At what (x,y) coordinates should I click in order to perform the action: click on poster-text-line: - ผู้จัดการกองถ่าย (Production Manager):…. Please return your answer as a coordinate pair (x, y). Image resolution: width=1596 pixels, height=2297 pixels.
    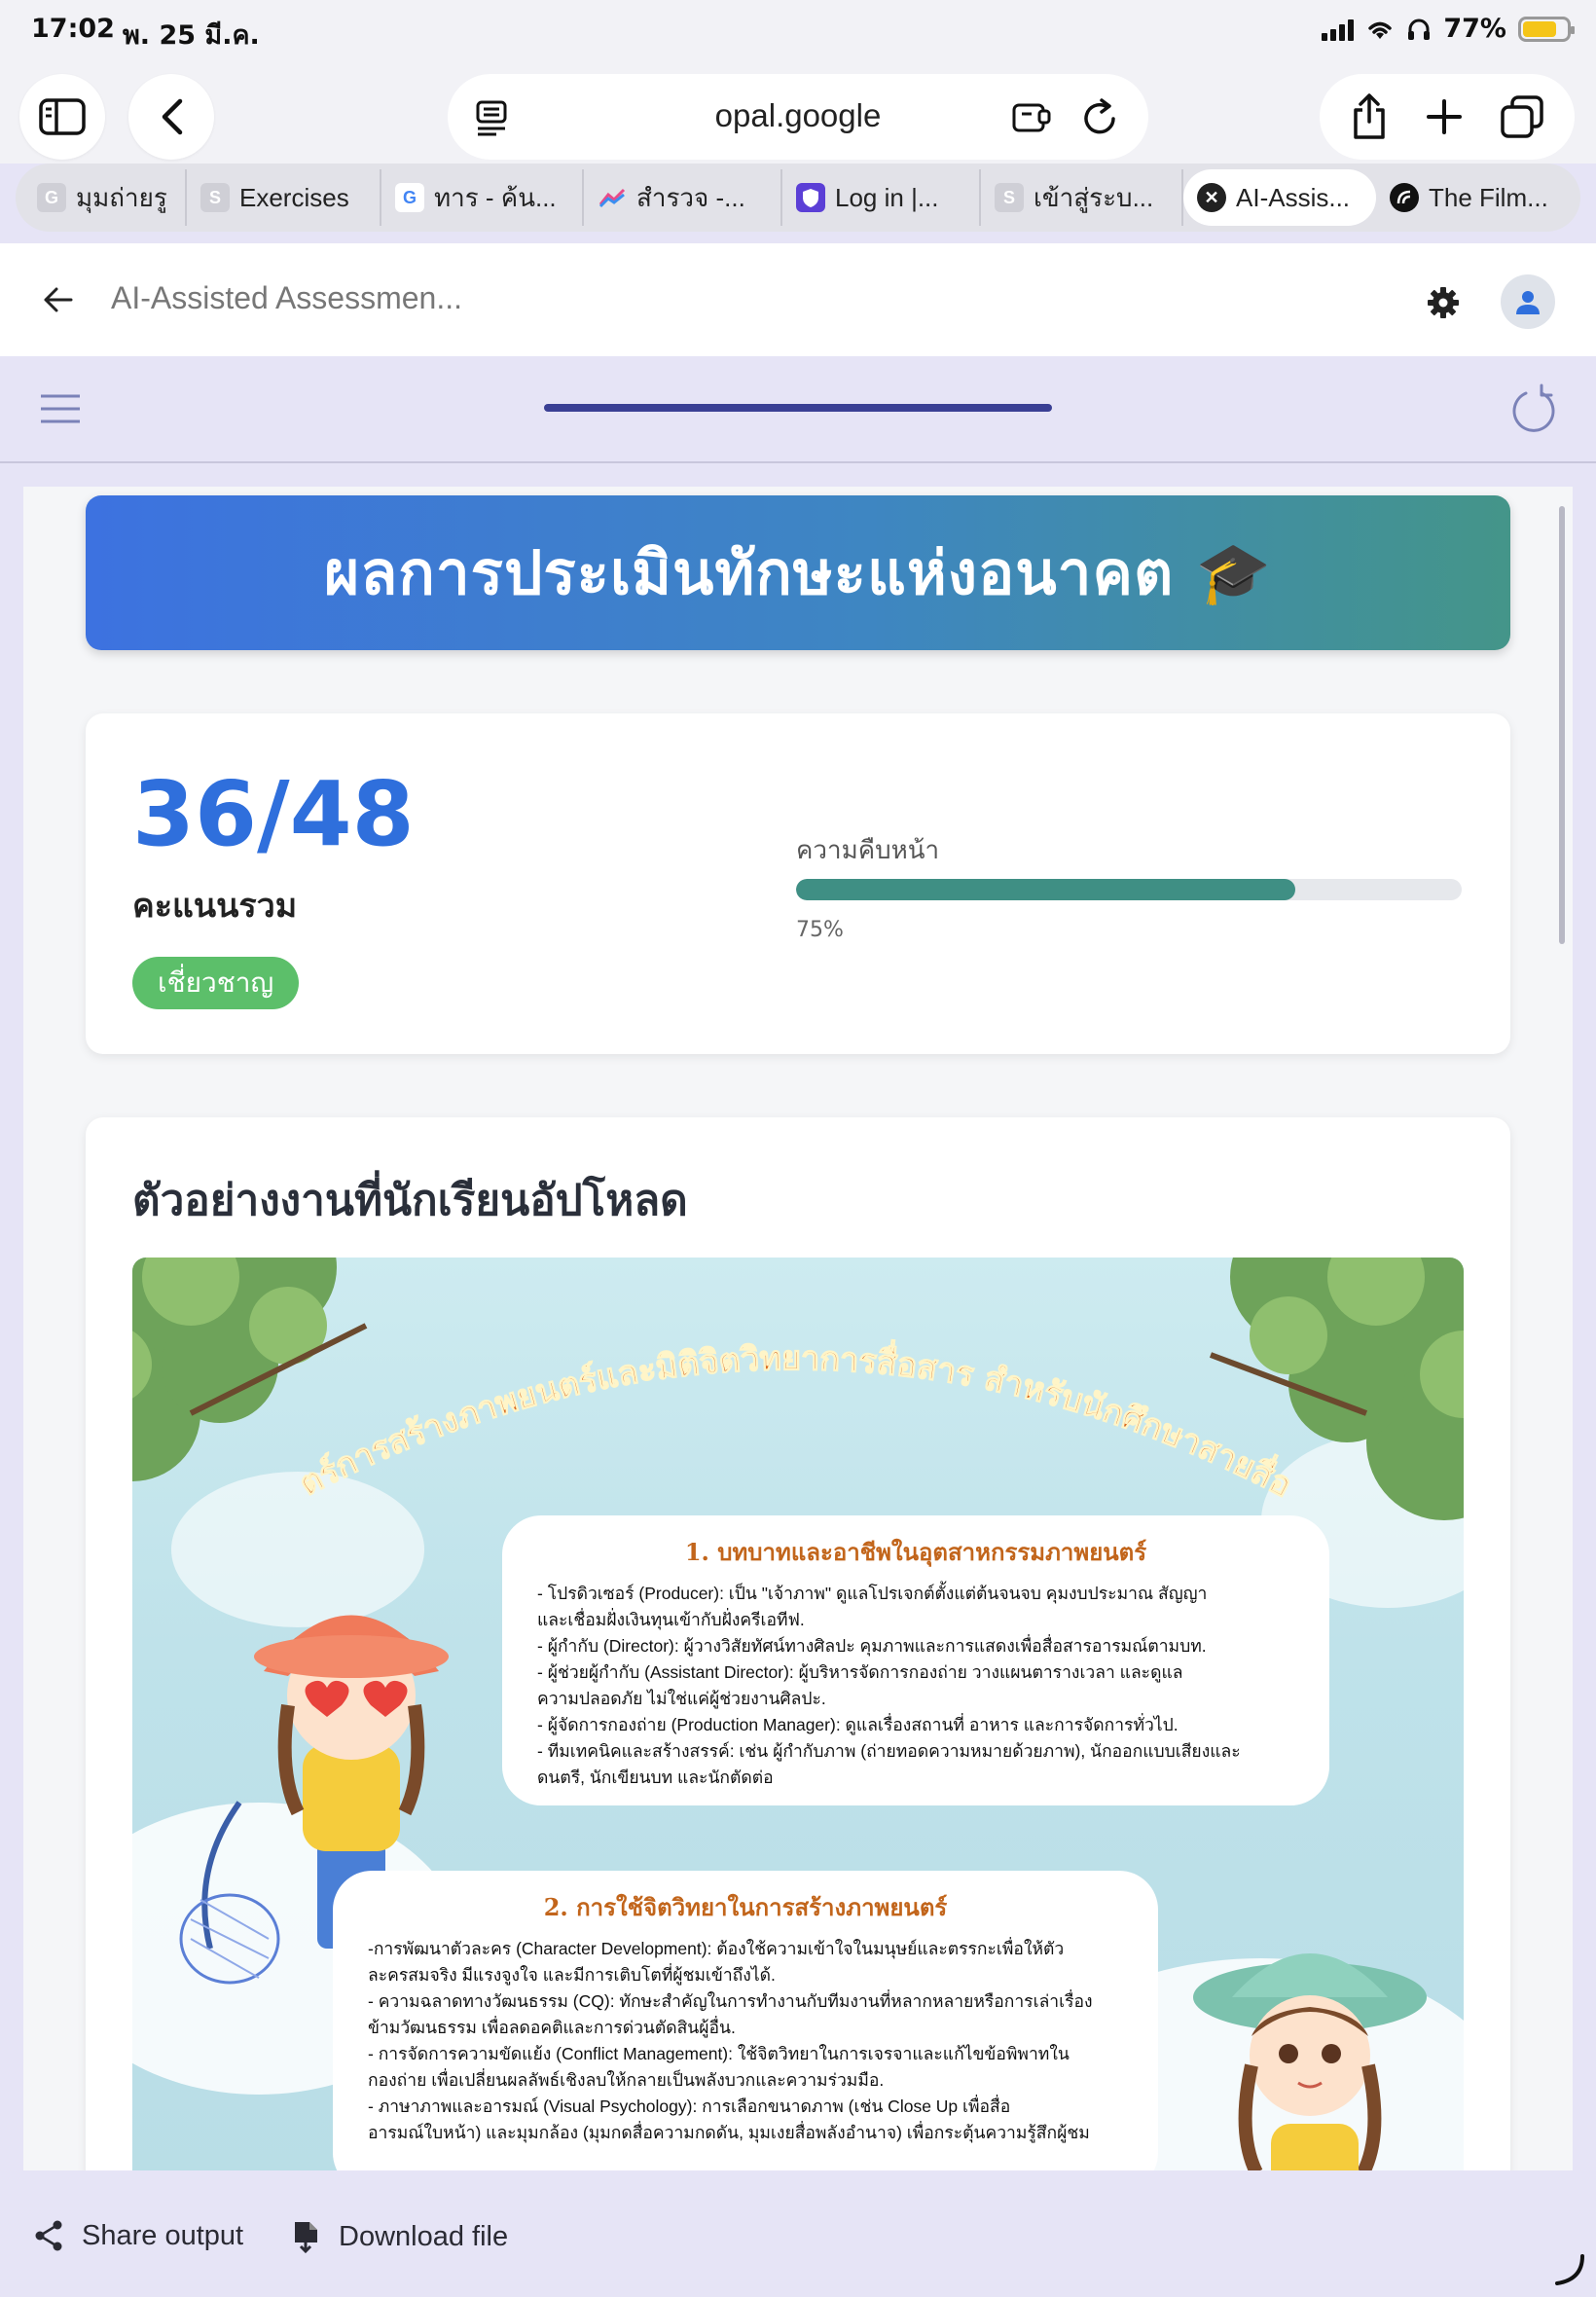
    Looking at the image, I should click on (858, 1724).